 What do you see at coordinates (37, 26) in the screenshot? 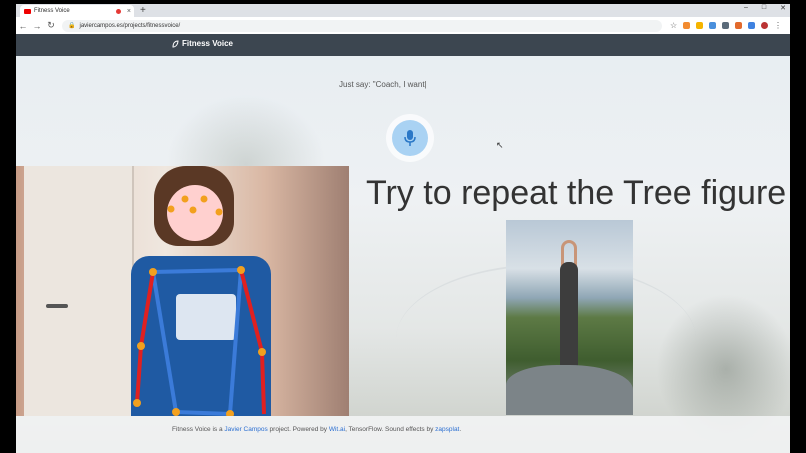
I see `forward-icon: →` at bounding box center [37, 26].